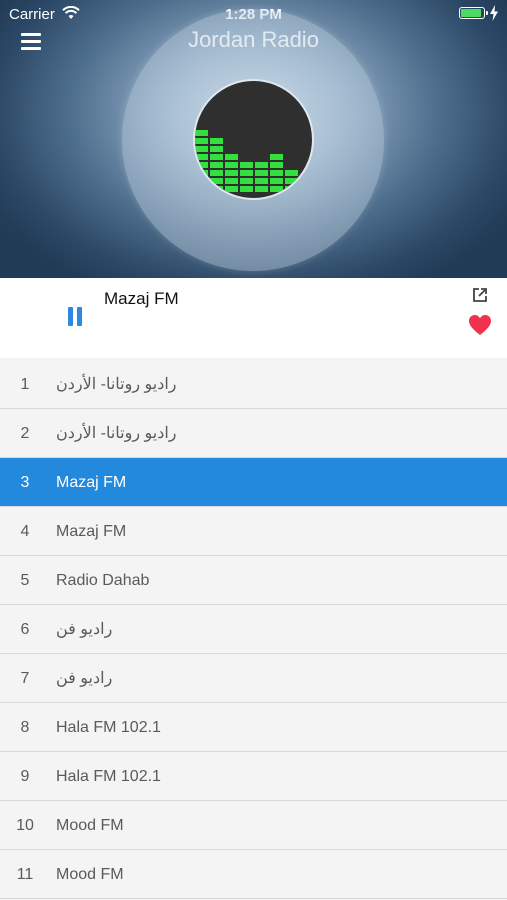 The width and height of the screenshot is (507, 900). Describe the element at coordinates (25, 825) in the screenshot. I see `station-number: 10` at that location.